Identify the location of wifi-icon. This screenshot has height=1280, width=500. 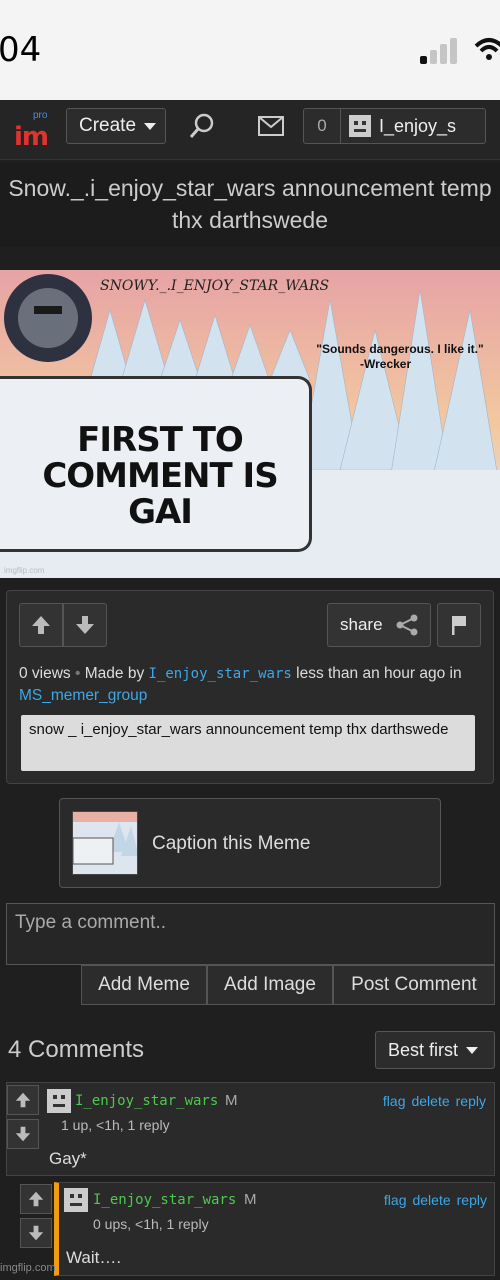
(487, 49).